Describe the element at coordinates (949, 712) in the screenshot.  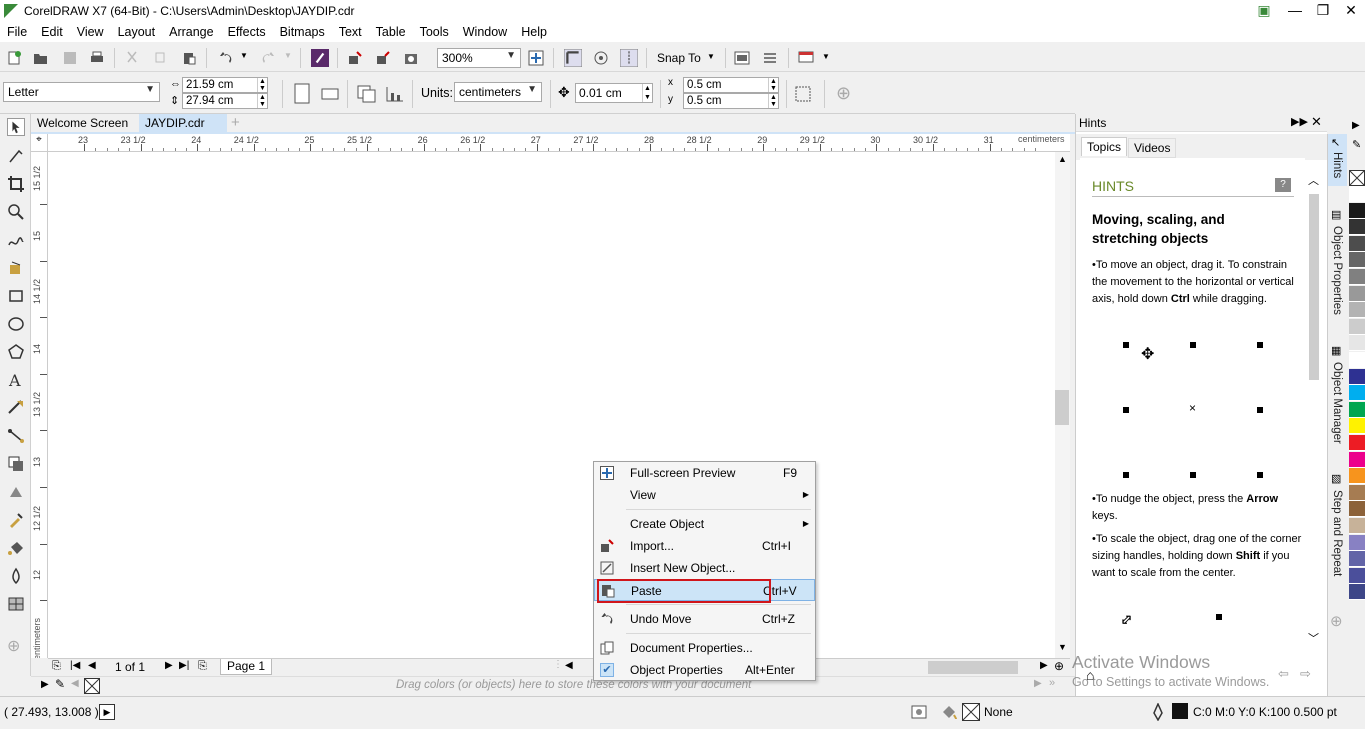
I see `fill-bucket-icon` at that location.